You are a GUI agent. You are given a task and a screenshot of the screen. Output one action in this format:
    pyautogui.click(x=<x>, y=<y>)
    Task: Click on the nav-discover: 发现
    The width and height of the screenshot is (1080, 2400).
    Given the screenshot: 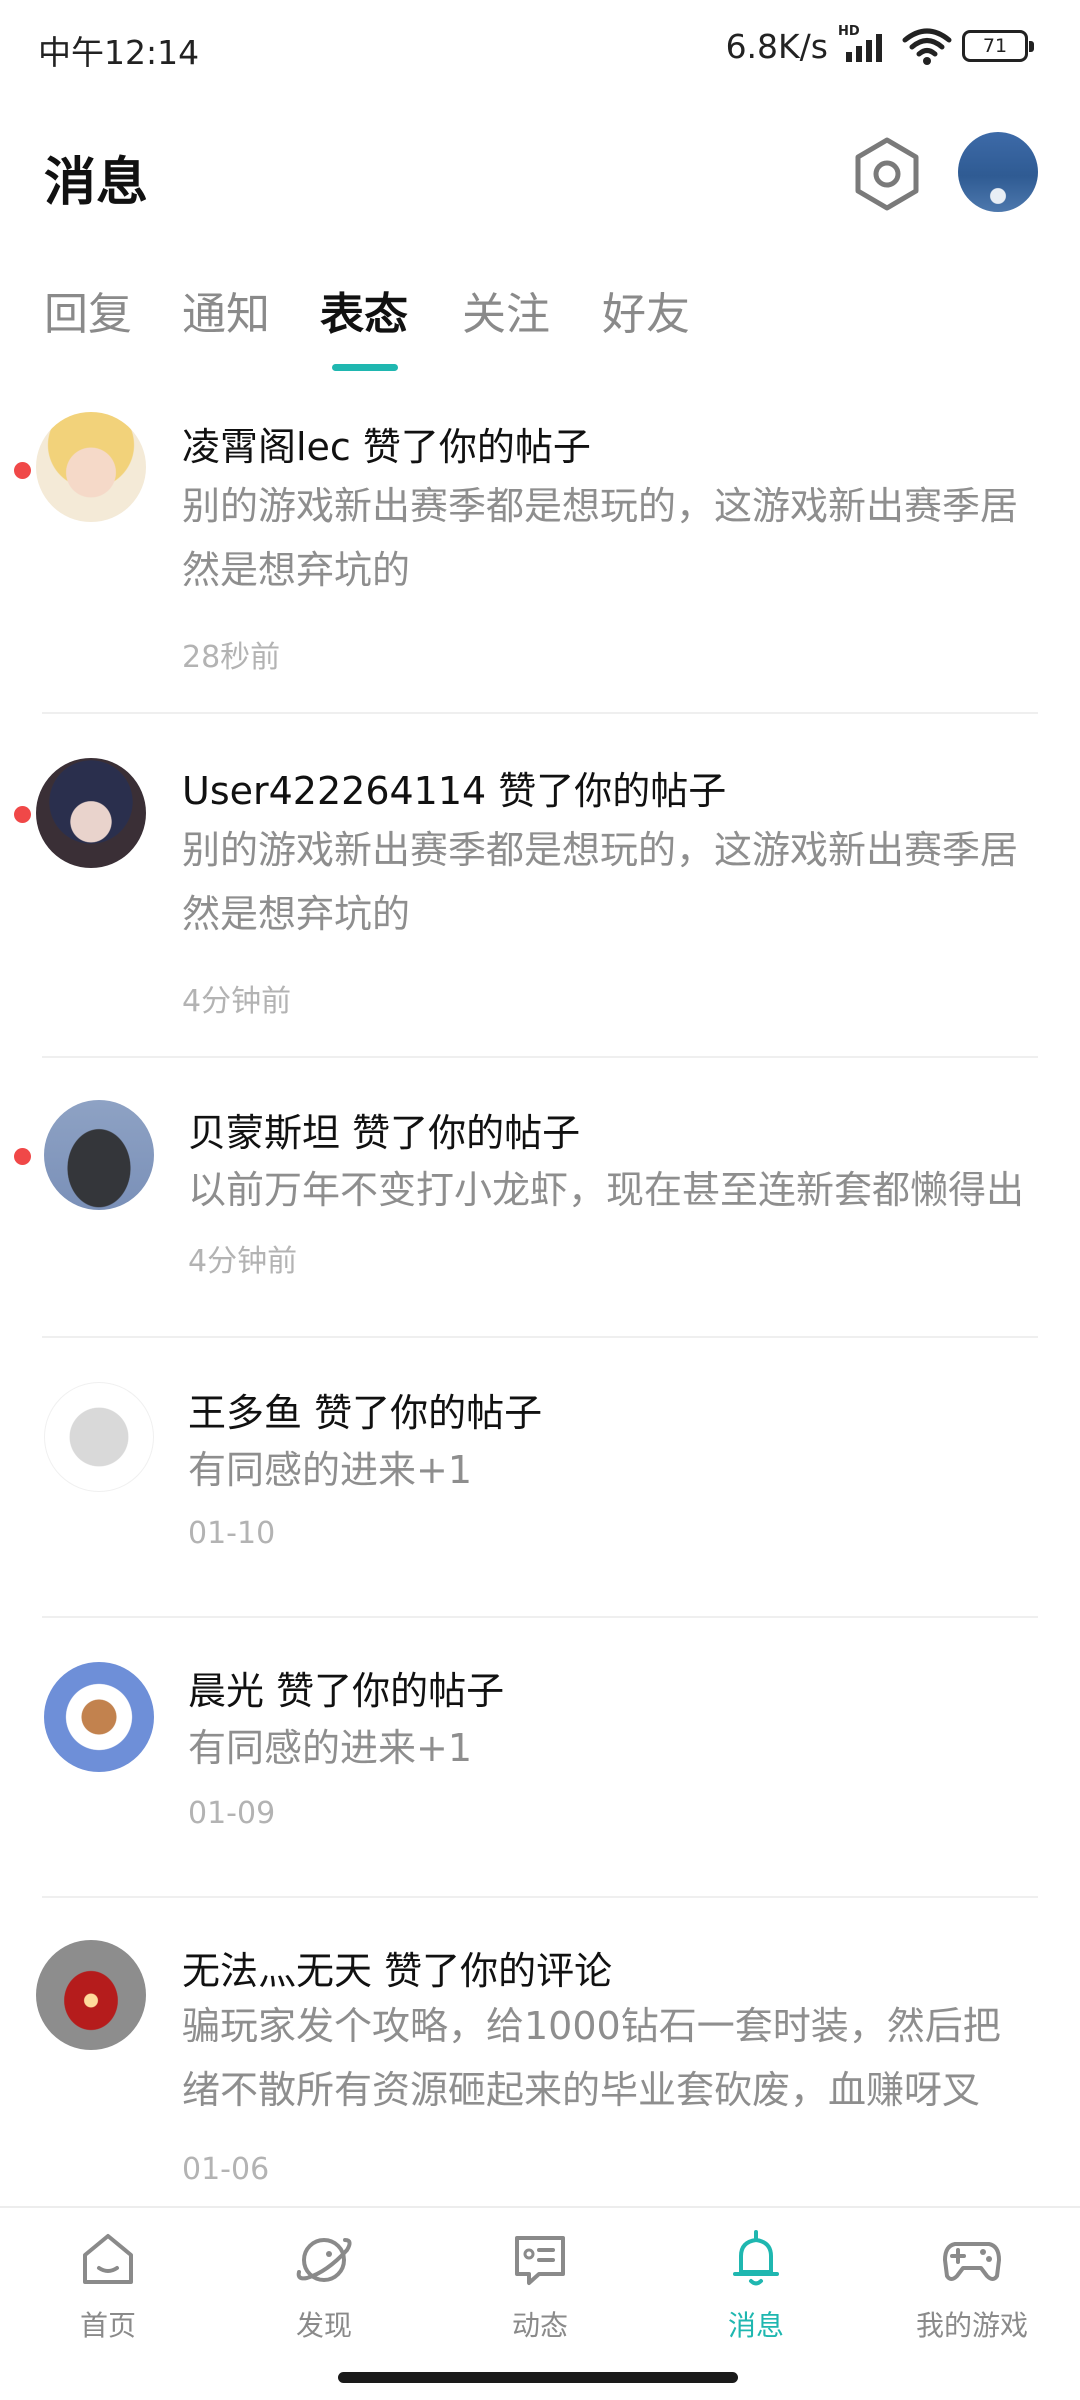 What is the action you would take?
    pyautogui.click(x=324, y=2293)
    